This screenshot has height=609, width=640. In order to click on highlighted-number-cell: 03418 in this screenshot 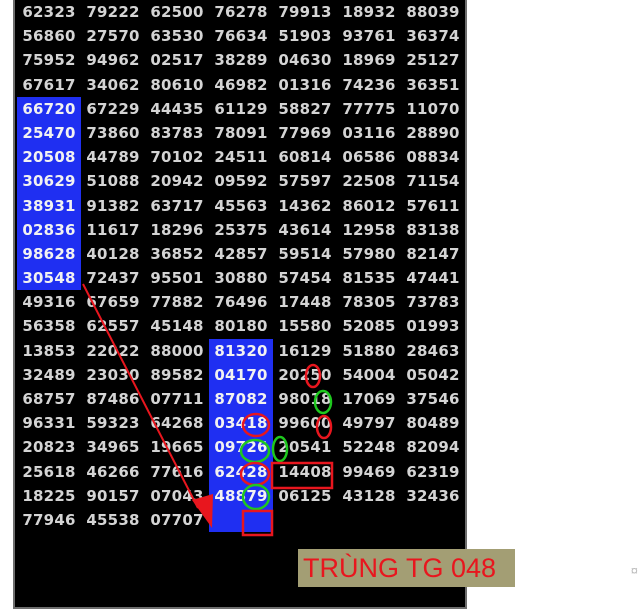, I will do `click(241, 423)`.